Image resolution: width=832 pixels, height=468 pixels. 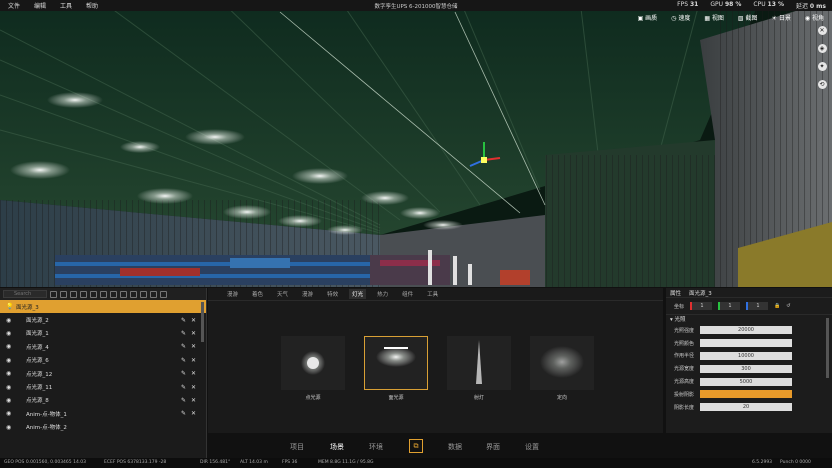 I want to click on asset-card-area-light: 面光源, so click(x=396, y=368).